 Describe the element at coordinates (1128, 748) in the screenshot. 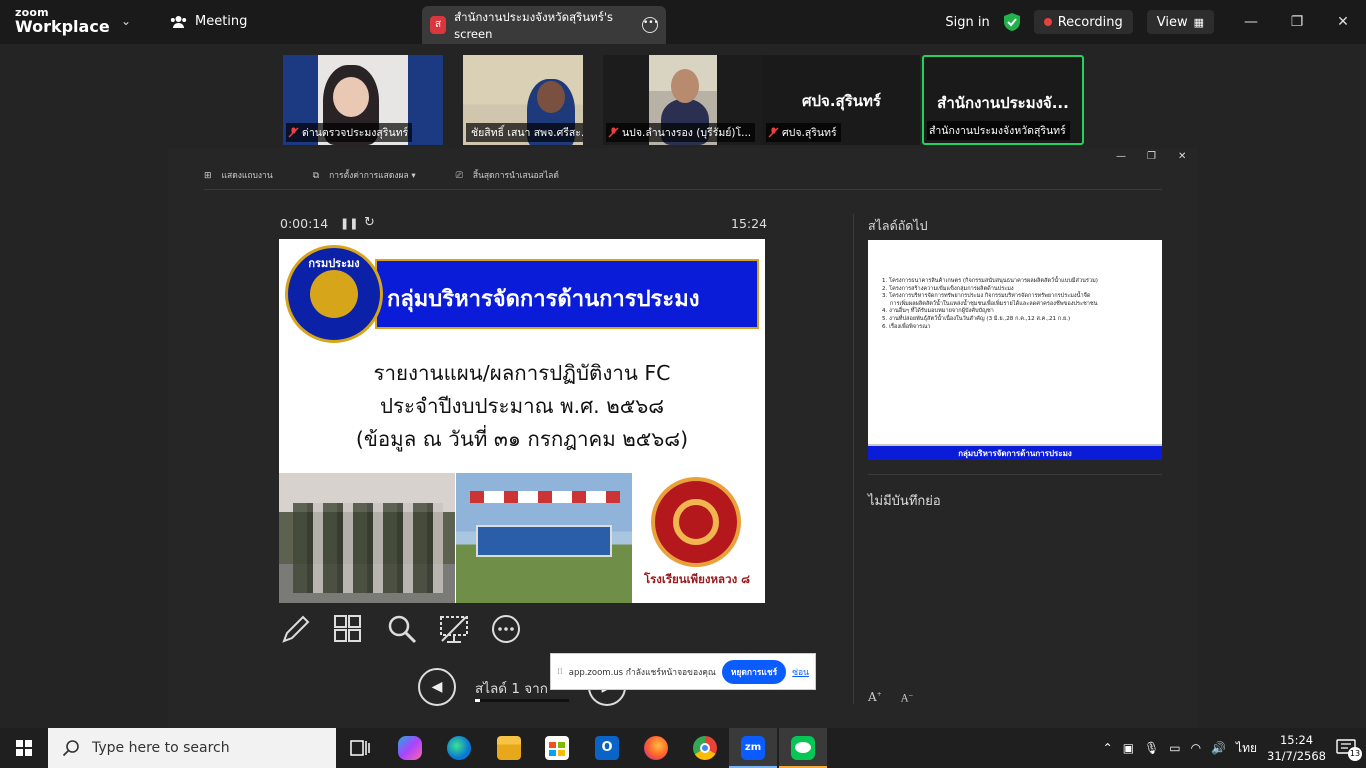

I see `meet-now-icon: ▣` at that location.